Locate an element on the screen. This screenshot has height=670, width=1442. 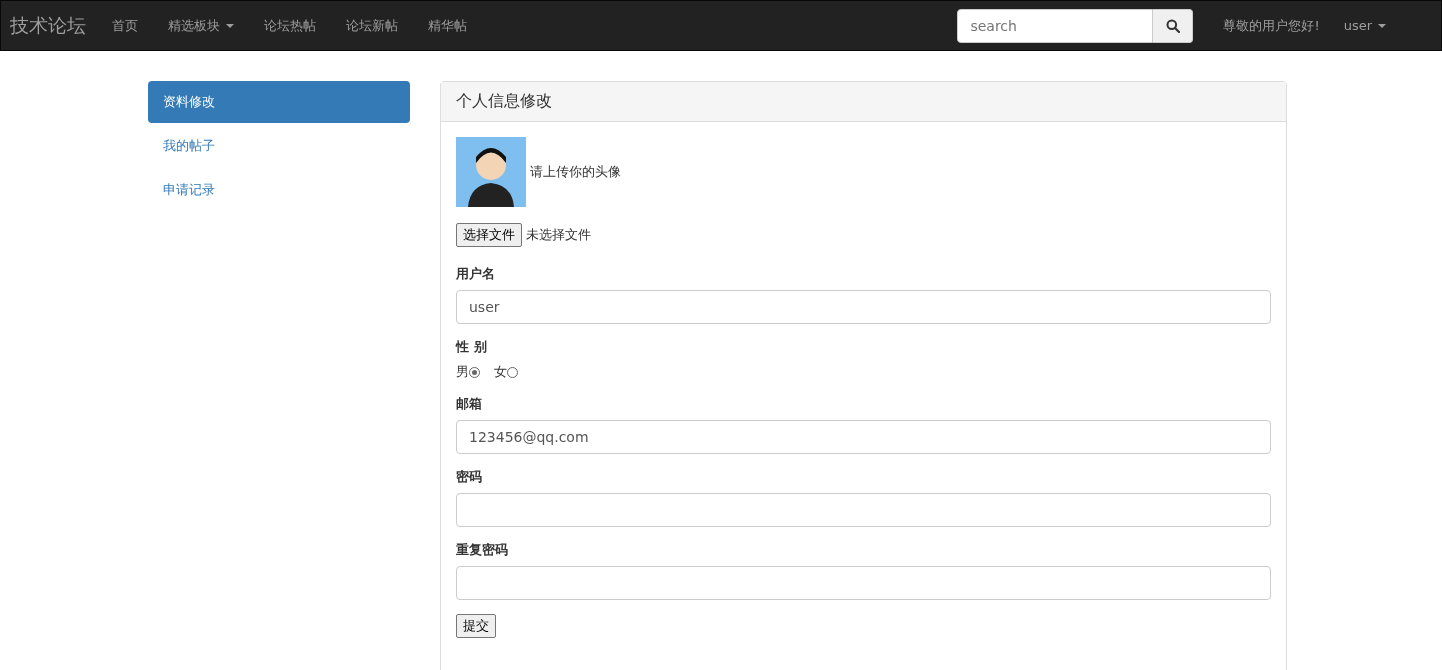
sidebar-item: 我的帖子 is located at coordinates (279, 146).